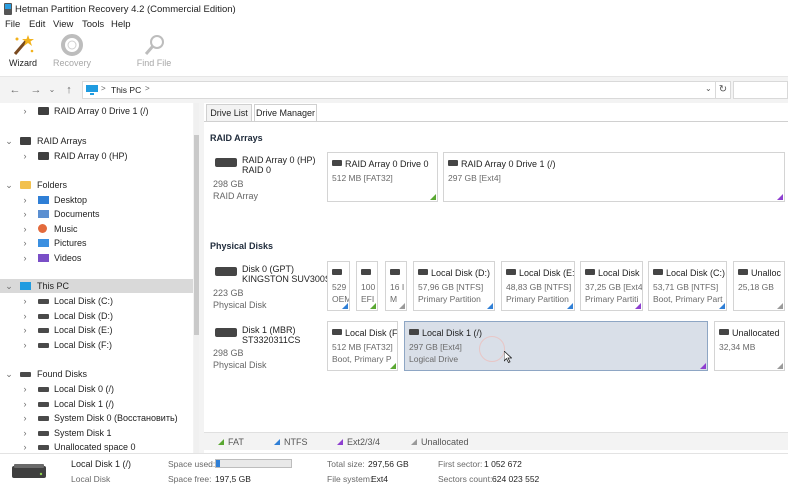  I want to click on tab-drive-manager: Drive Manager, so click(285, 112).